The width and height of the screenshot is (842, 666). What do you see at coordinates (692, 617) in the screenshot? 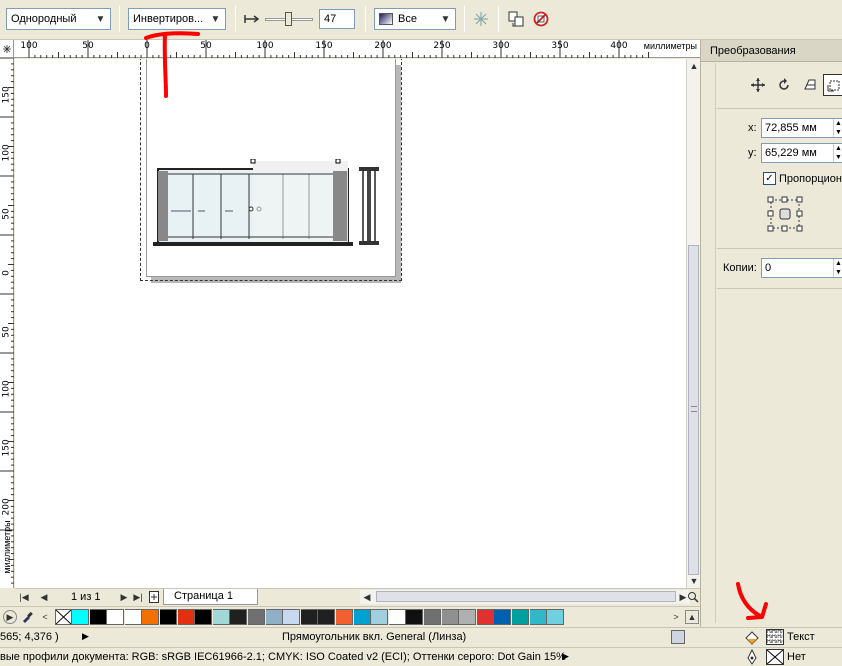
I see `palette-expand-button: ▲` at bounding box center [692, 617].